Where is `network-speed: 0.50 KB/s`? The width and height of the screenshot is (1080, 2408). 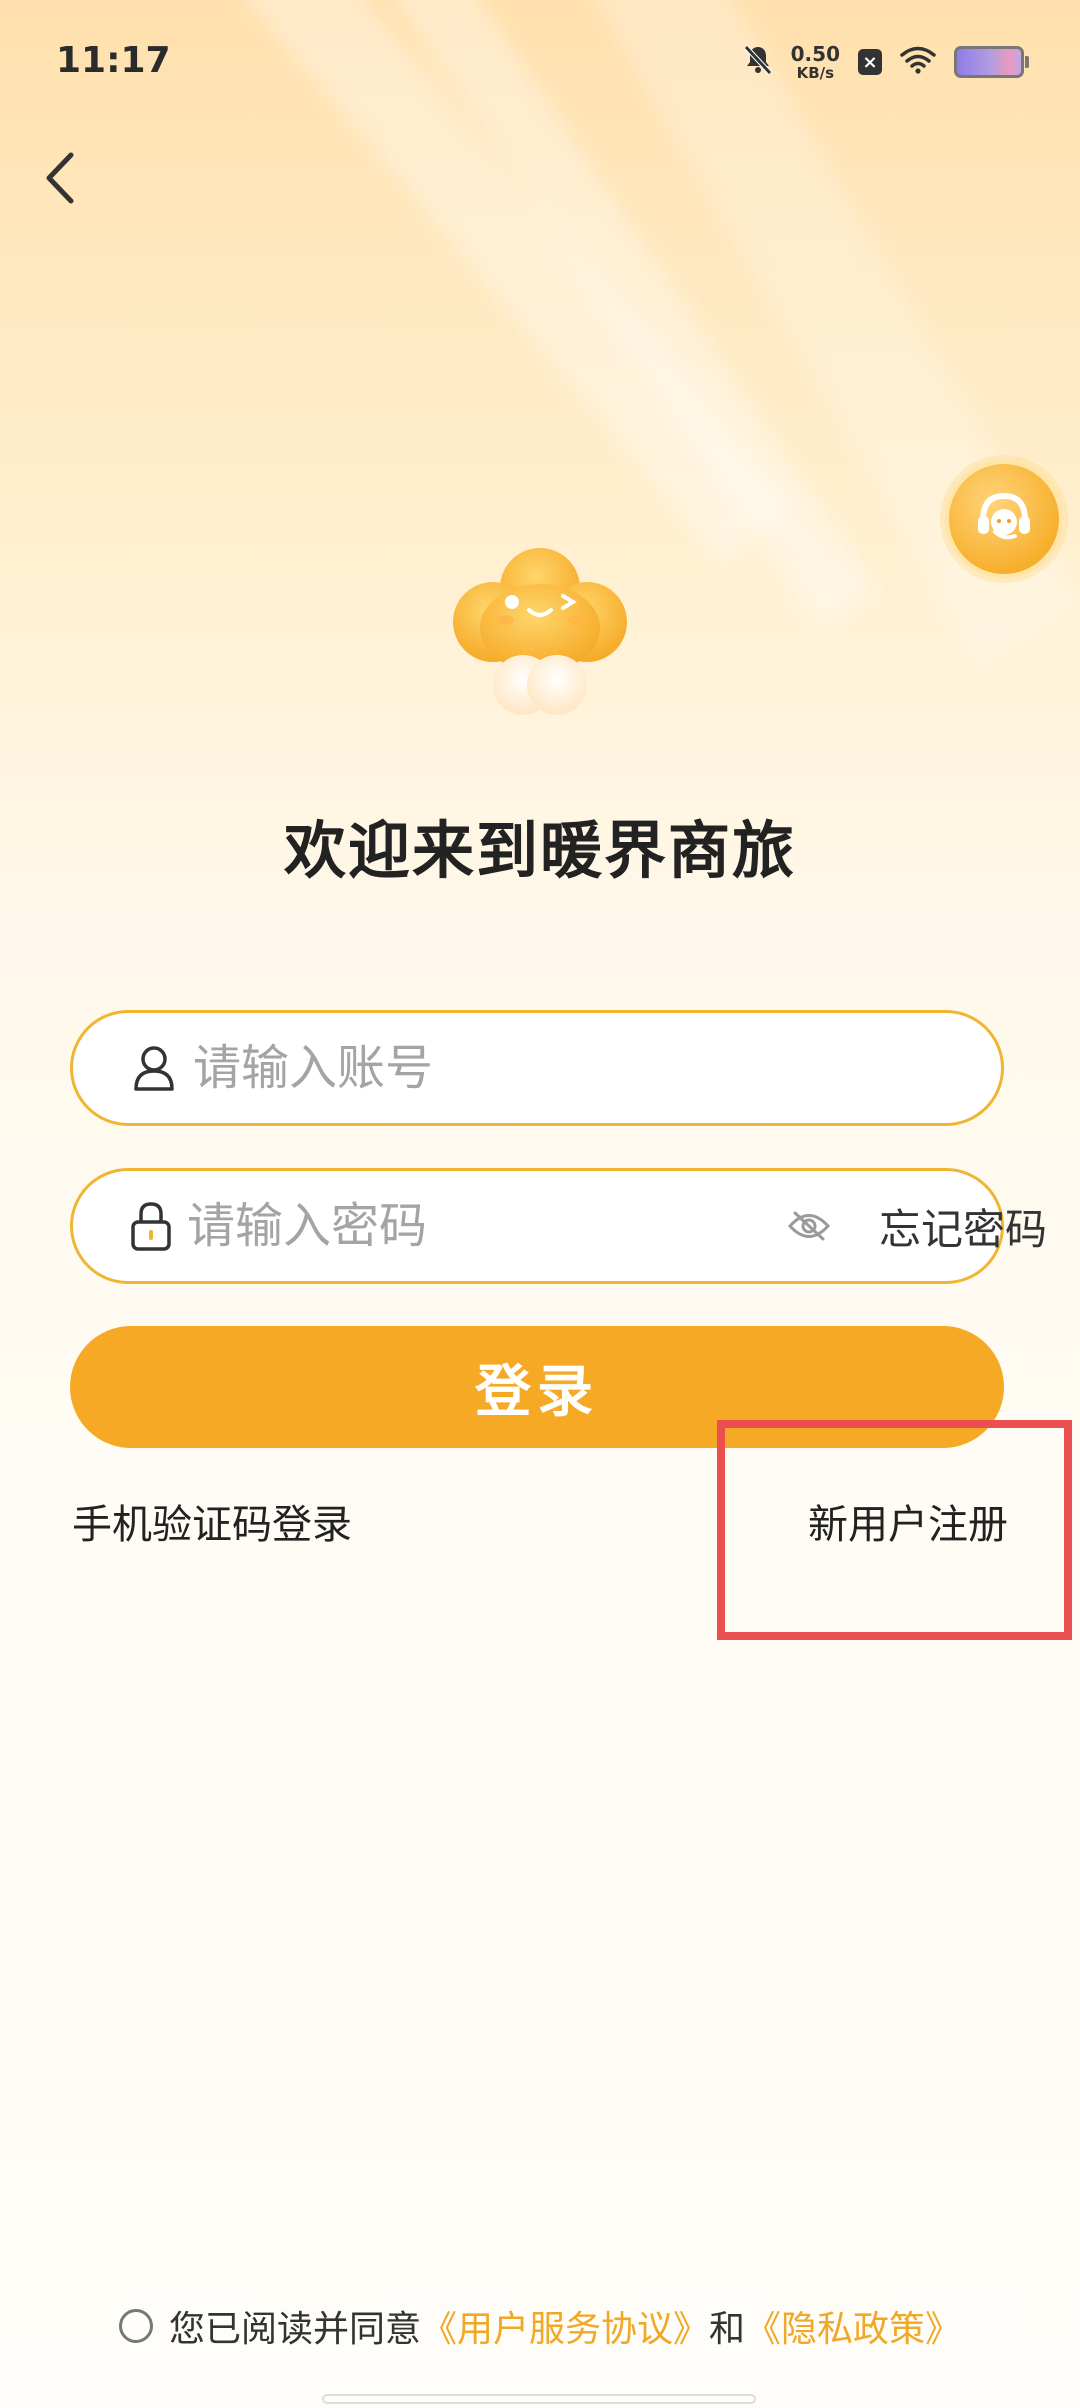
network-speed: 0.50 KB/s is located at coordinates (815, 62).